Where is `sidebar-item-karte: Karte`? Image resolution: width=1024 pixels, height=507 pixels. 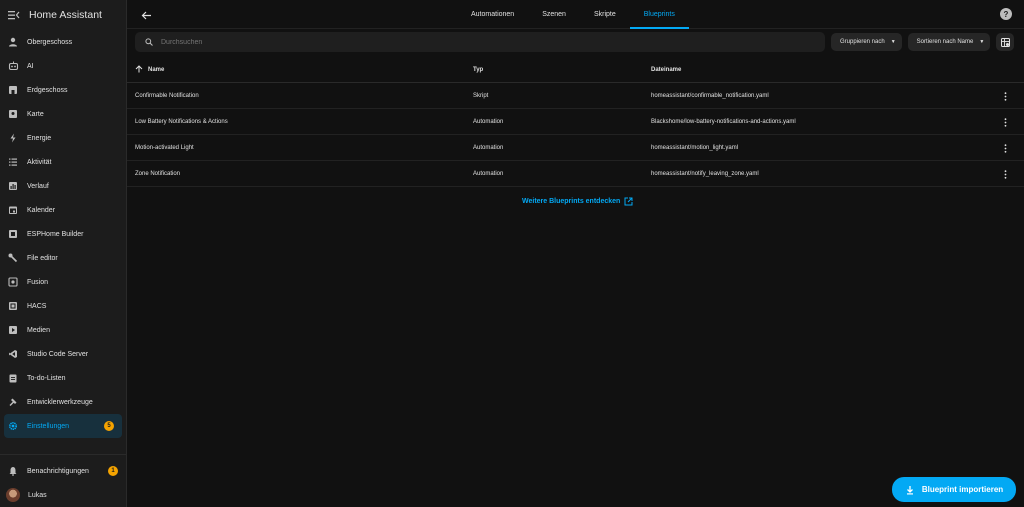
sidebar-item-karte: Karte is located at coordinates (63, 114).